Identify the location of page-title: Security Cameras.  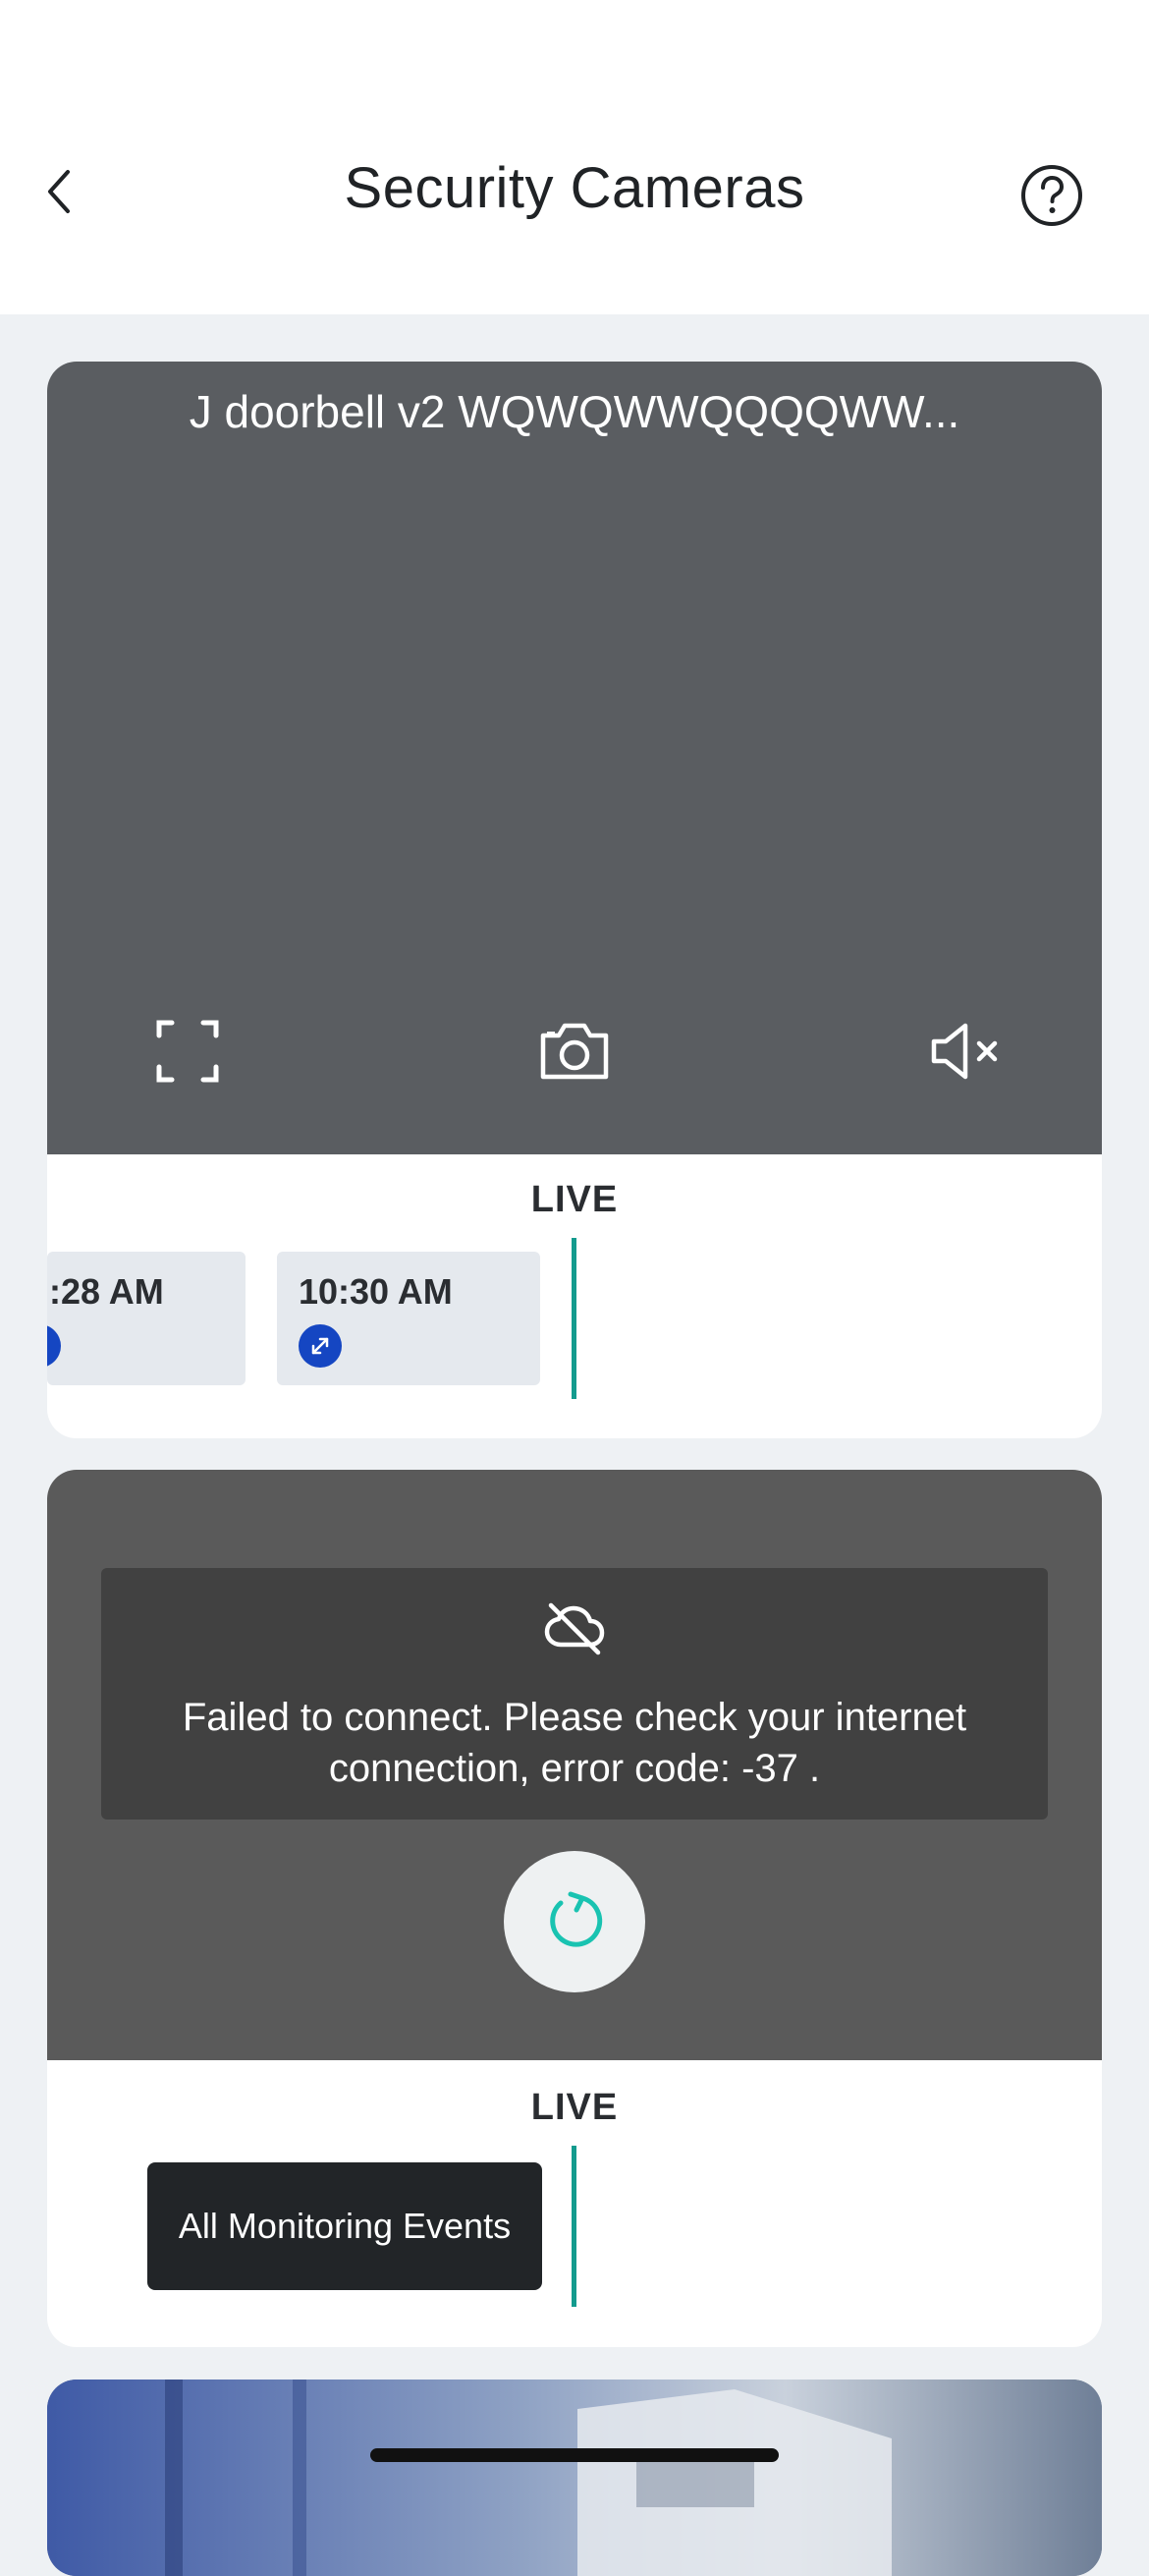
(574, 188).